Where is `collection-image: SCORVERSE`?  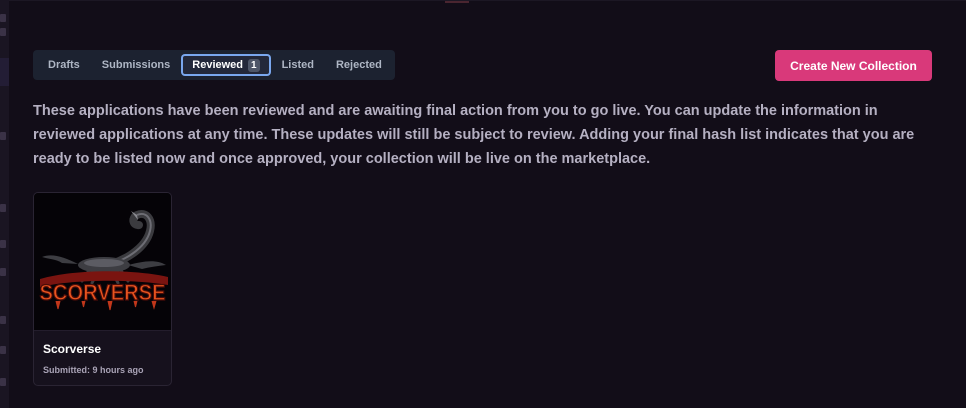 collection-image: SCORVERSE is located at coordinates (102, 262).